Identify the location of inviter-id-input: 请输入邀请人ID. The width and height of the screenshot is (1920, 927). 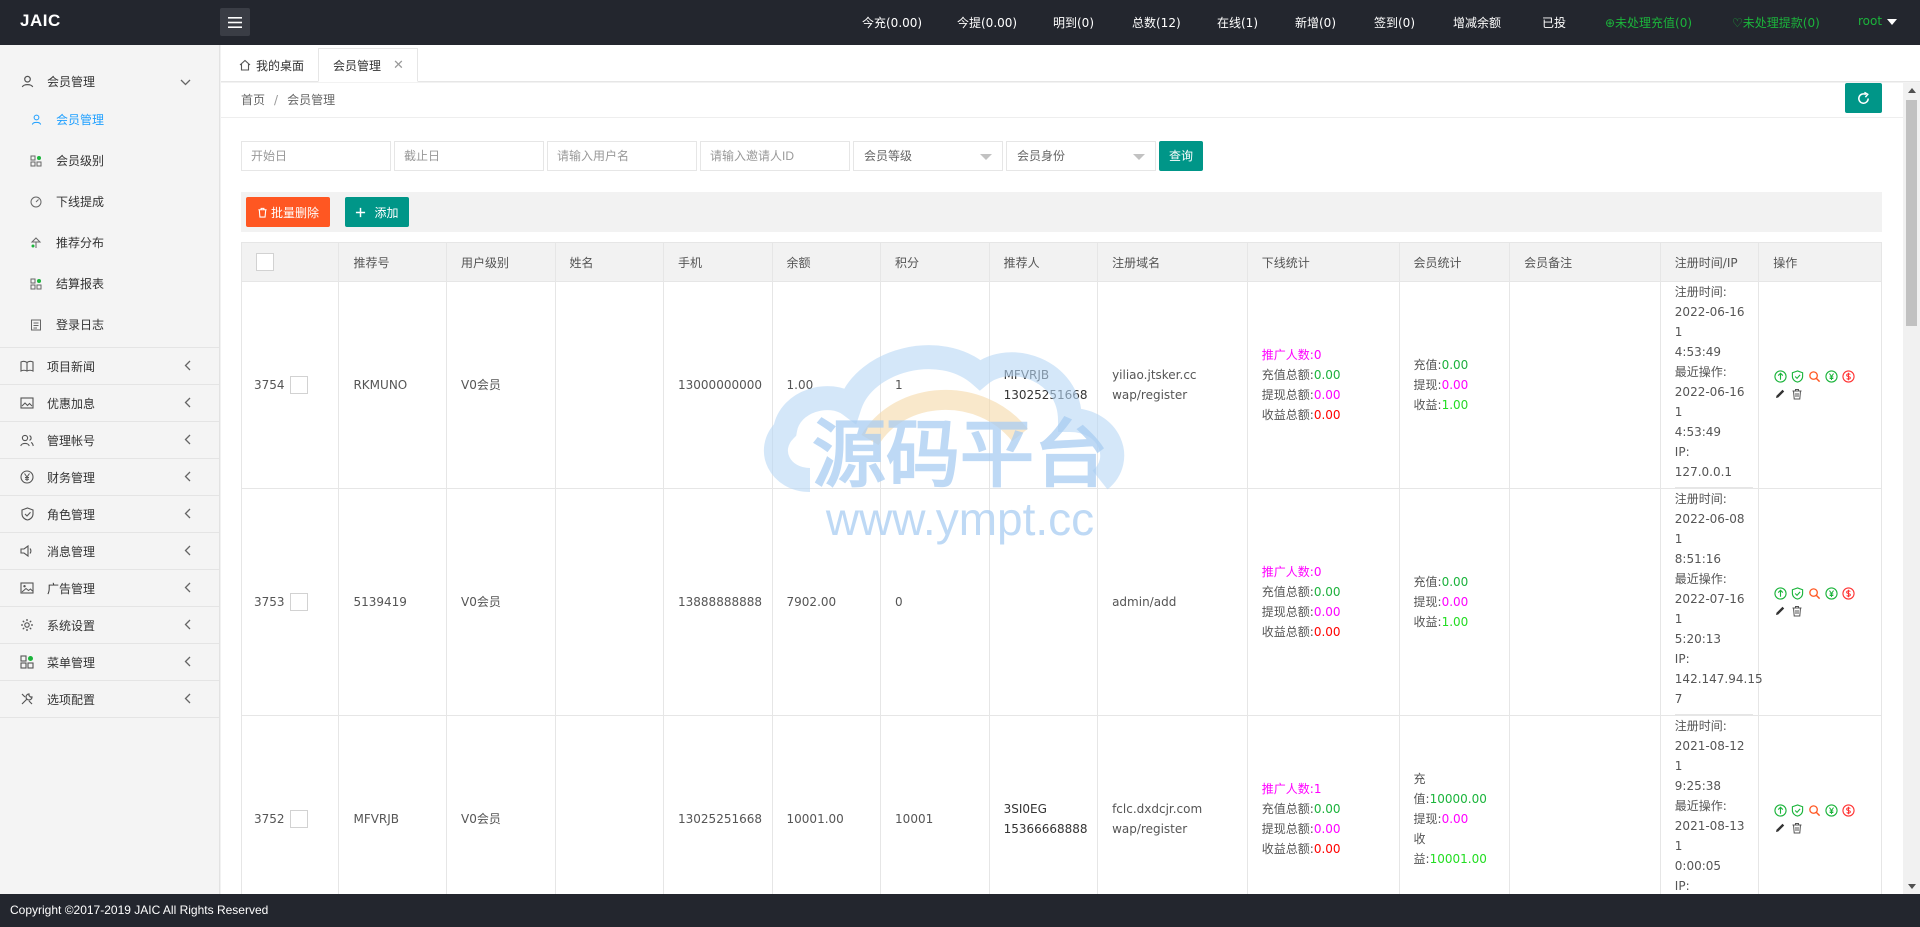
(775, 156).